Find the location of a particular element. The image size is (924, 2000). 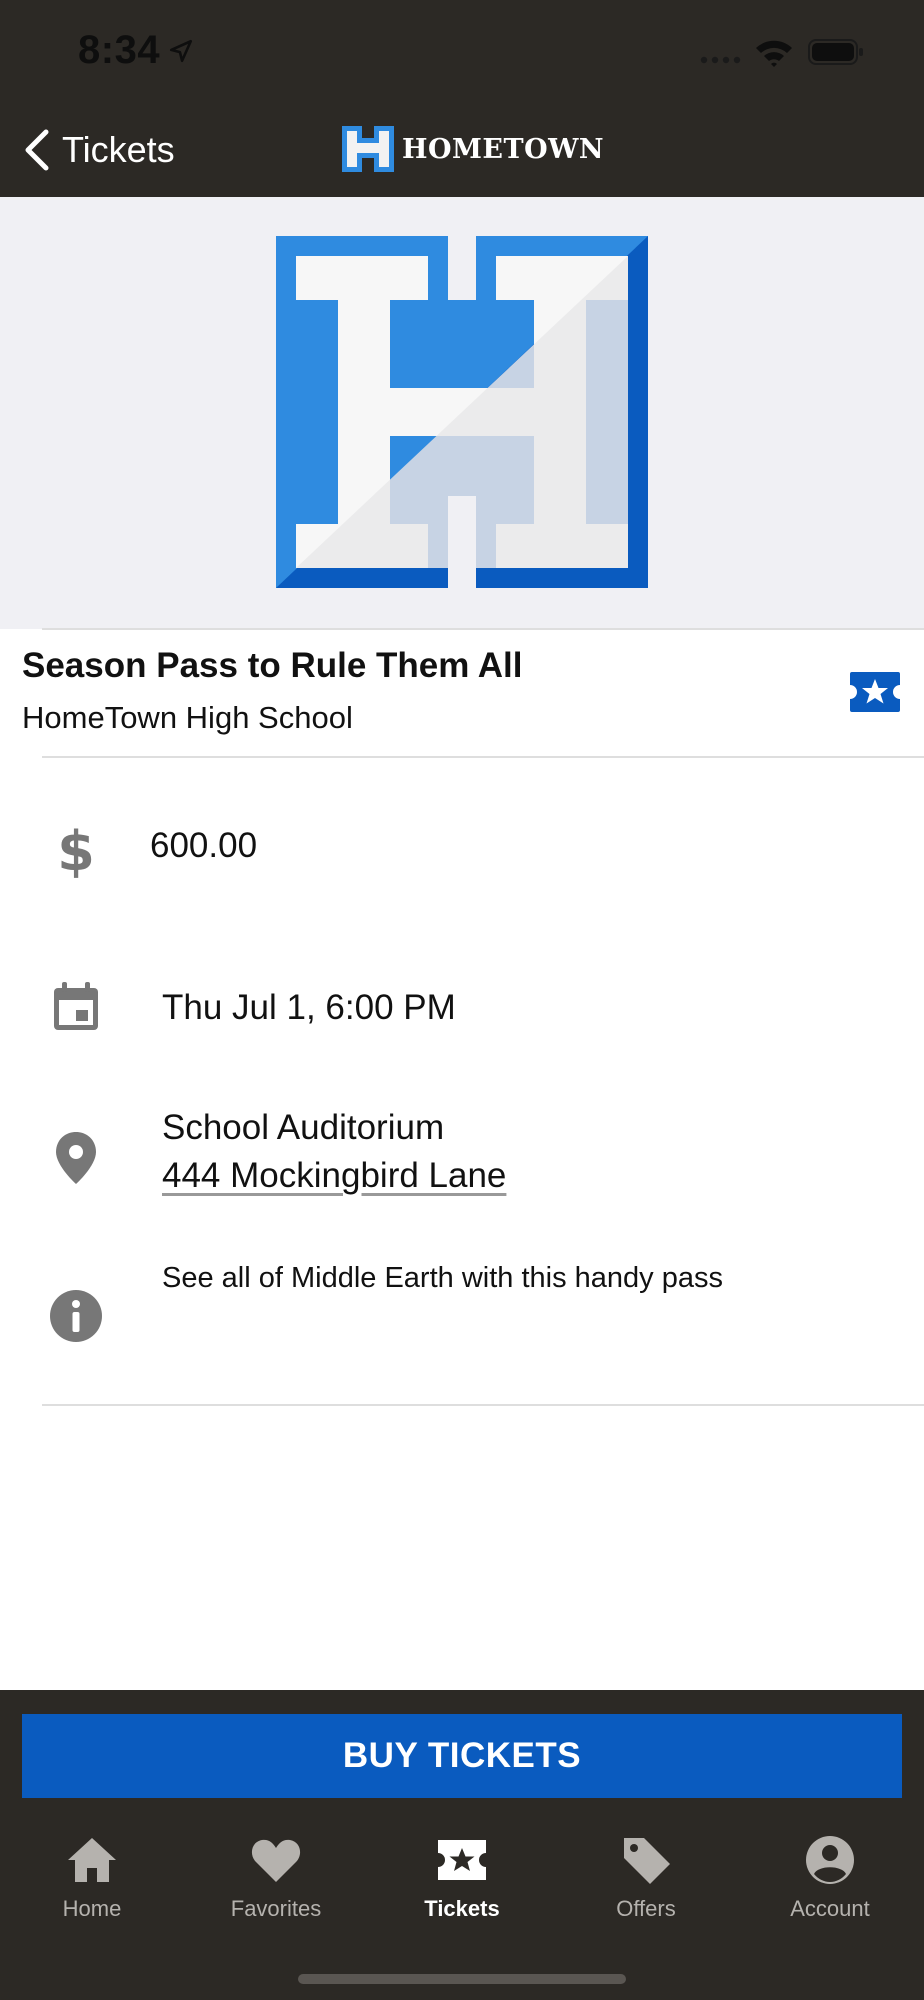

calendar-icon is located at coordinates (76, 1006).